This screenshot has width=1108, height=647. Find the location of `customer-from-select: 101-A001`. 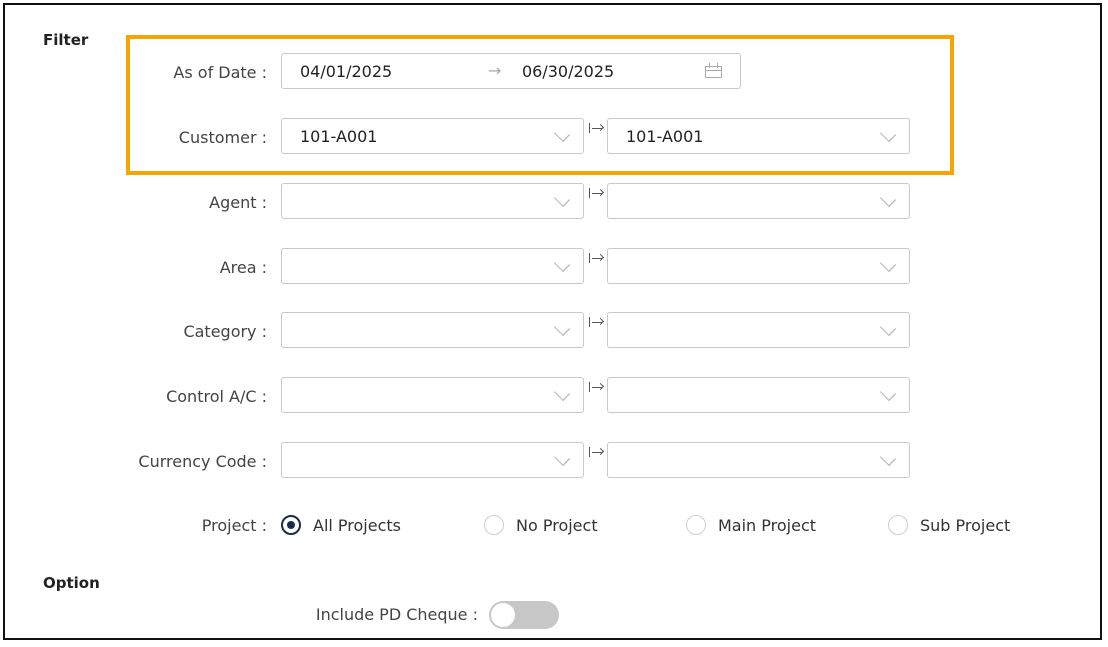

customer-from-select: 101-A001 is located at coordinates (432, 136).